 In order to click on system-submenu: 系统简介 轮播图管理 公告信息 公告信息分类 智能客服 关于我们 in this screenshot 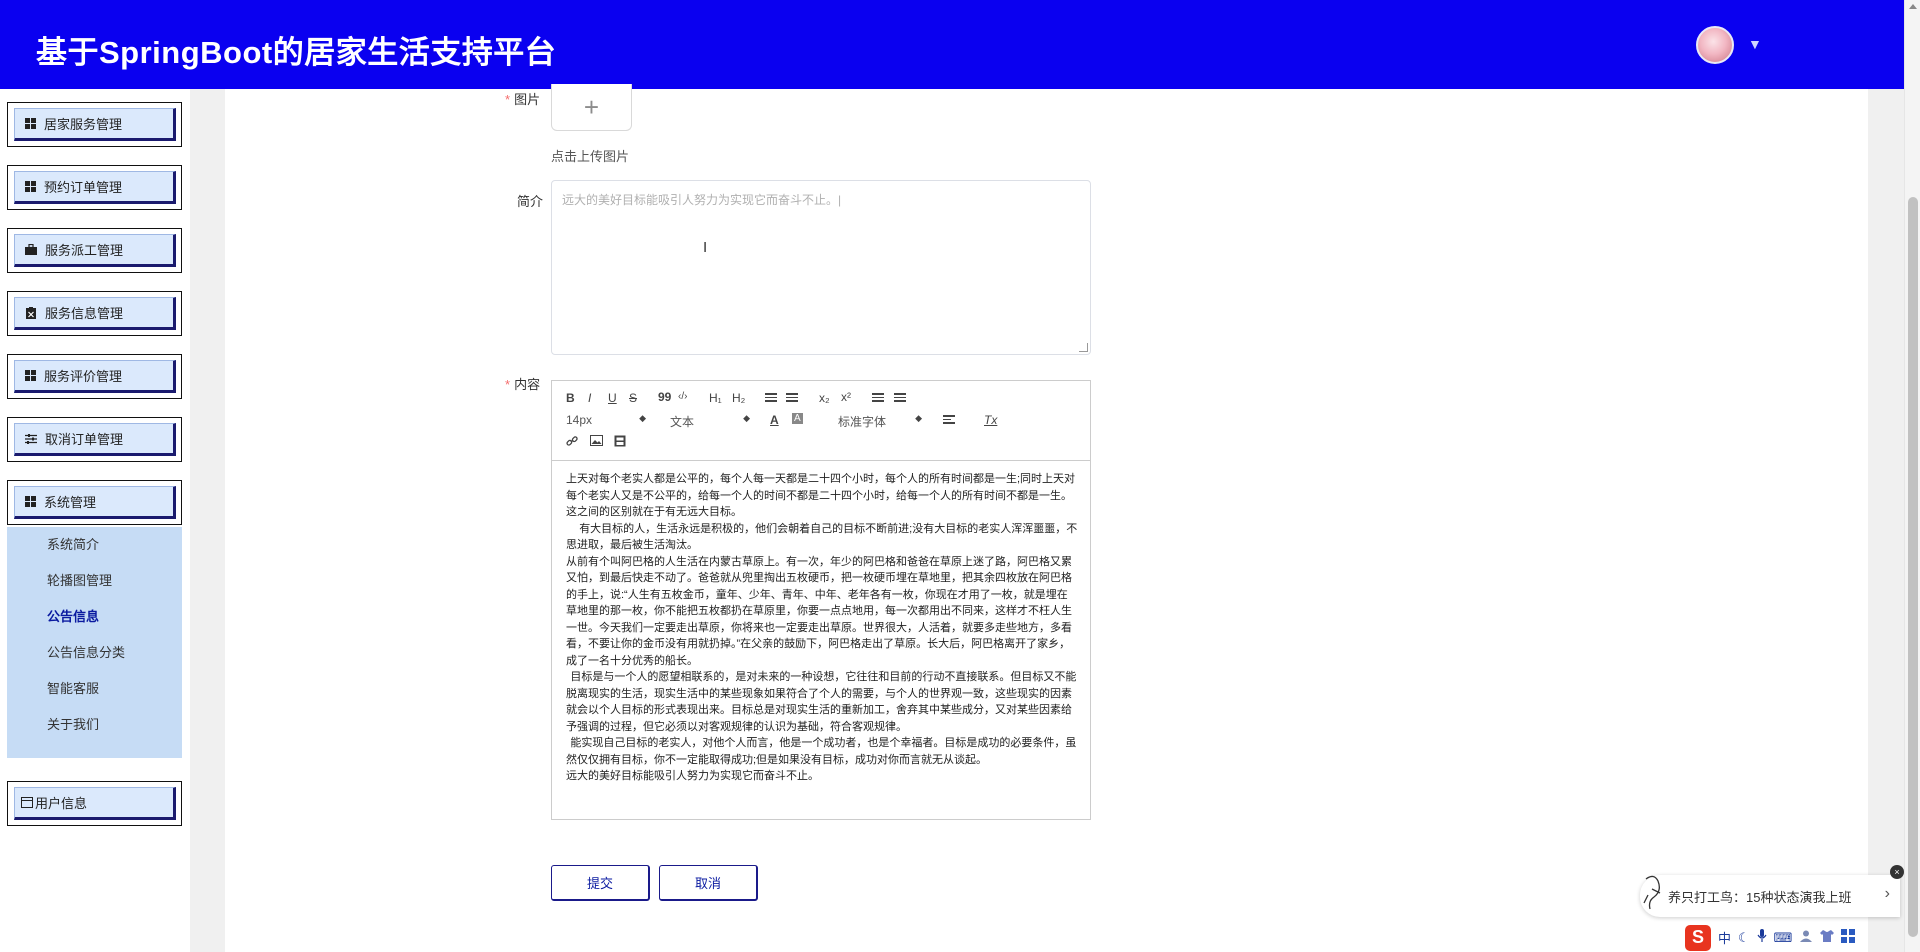, I will do `click(94, 642)`.